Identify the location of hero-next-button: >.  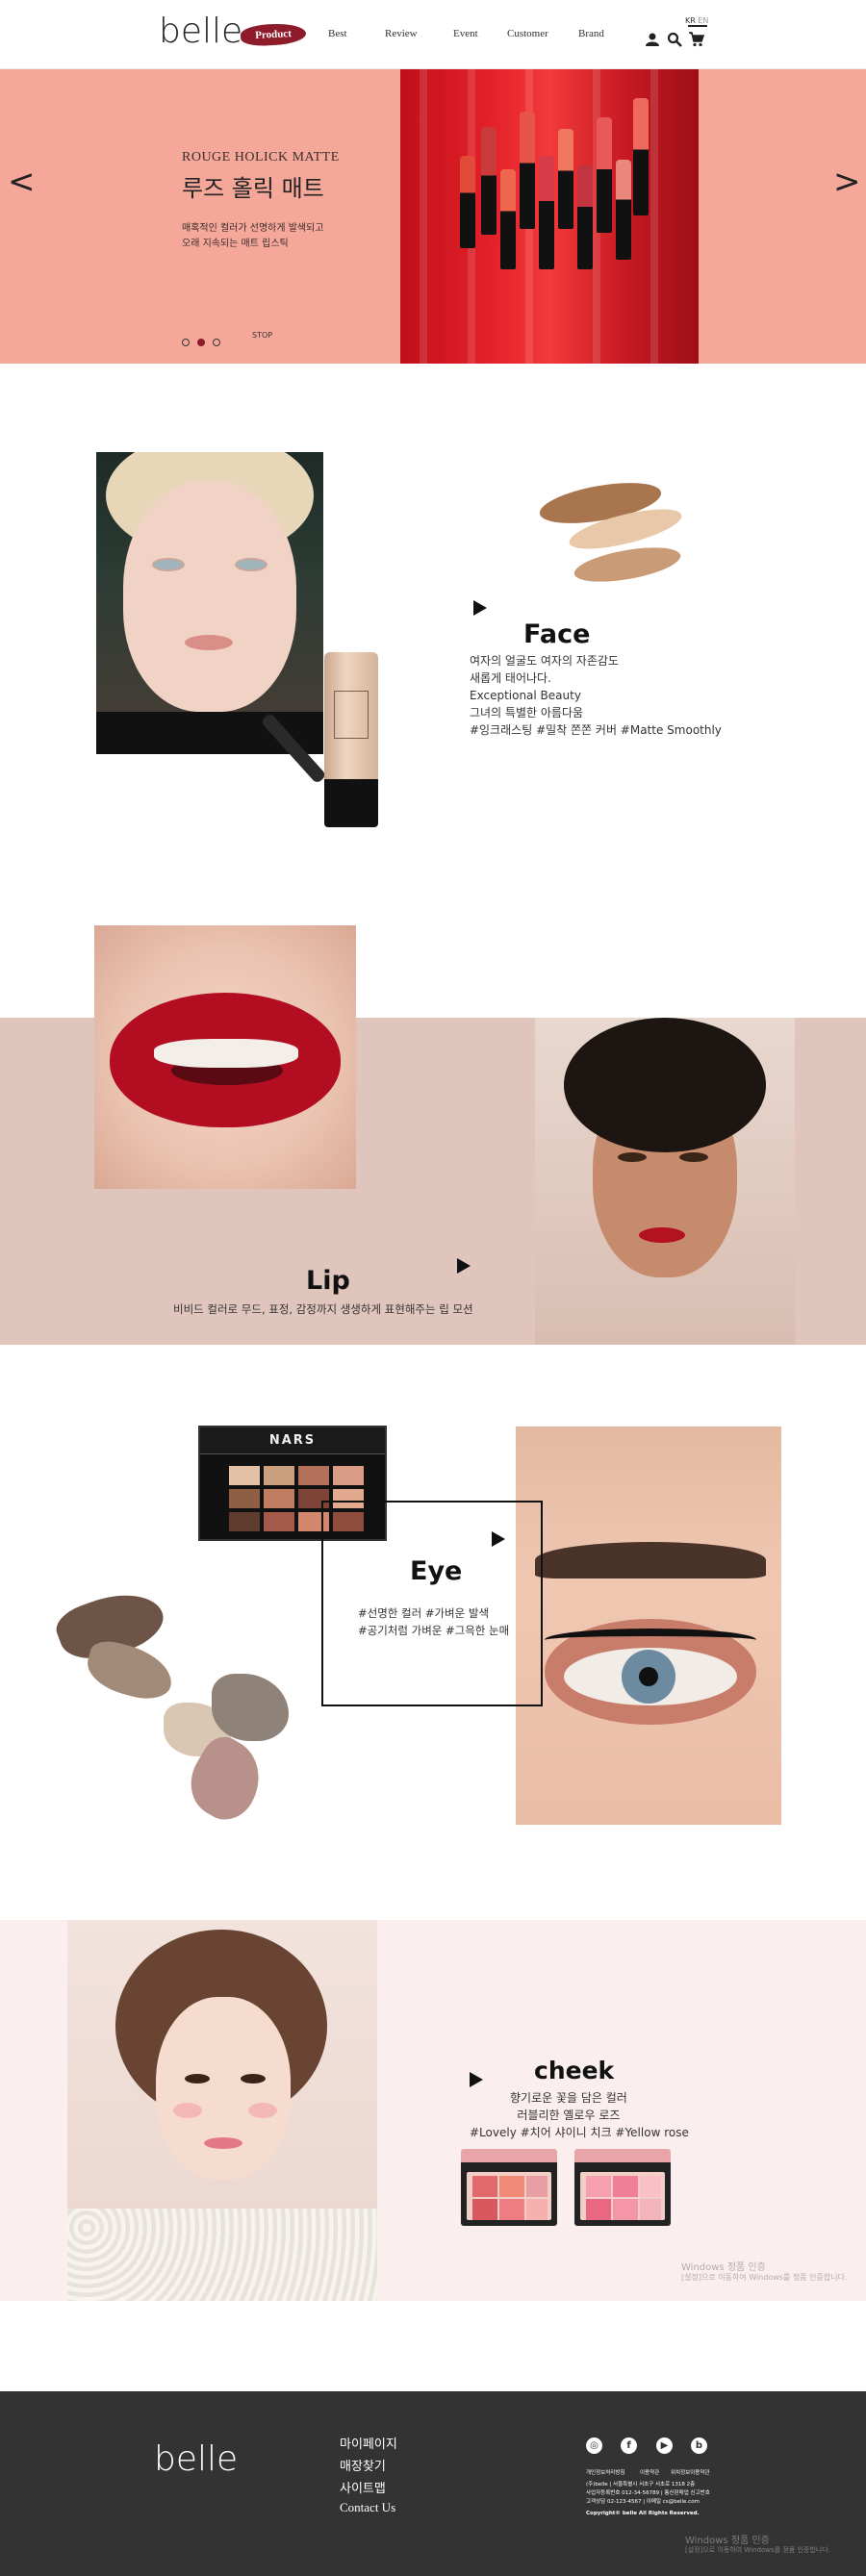
(847, 181).